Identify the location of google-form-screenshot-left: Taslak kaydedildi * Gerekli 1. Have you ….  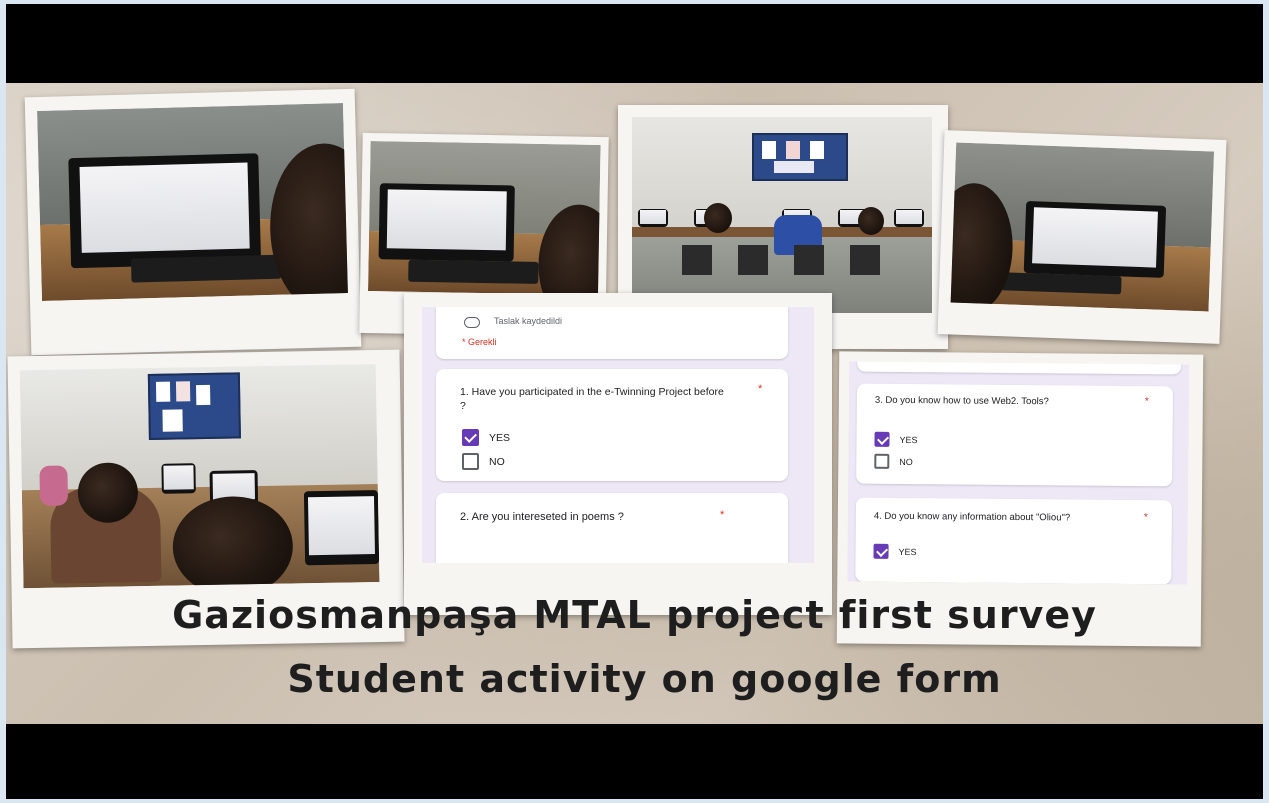
(618, 435).